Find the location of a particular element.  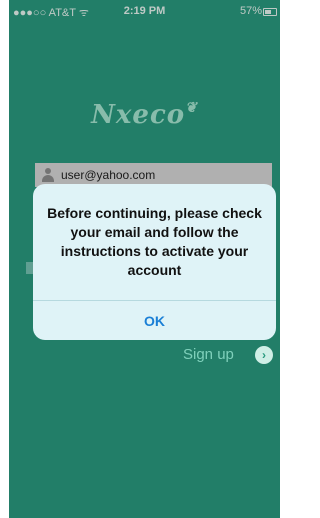

chevron-right-circle-icon: › is located at coordinates (264, 355).